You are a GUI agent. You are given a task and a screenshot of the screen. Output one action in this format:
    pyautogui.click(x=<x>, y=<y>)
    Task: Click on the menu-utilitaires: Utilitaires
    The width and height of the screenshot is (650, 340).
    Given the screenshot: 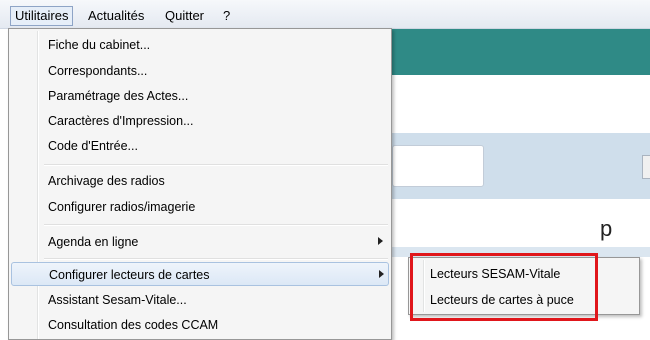 What is the action you would take?
    pyautogui.click(x=42, y=16)
    